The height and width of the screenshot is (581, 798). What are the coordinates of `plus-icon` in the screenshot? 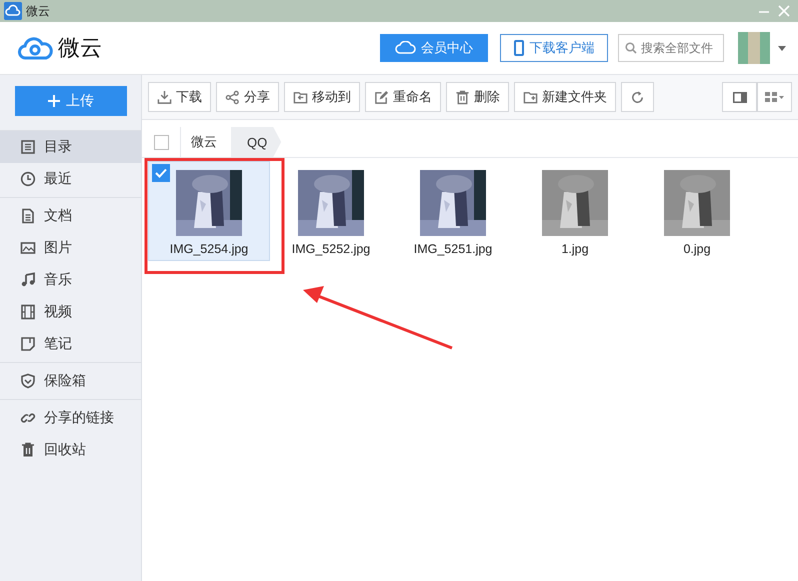 It's located at (54, 101).